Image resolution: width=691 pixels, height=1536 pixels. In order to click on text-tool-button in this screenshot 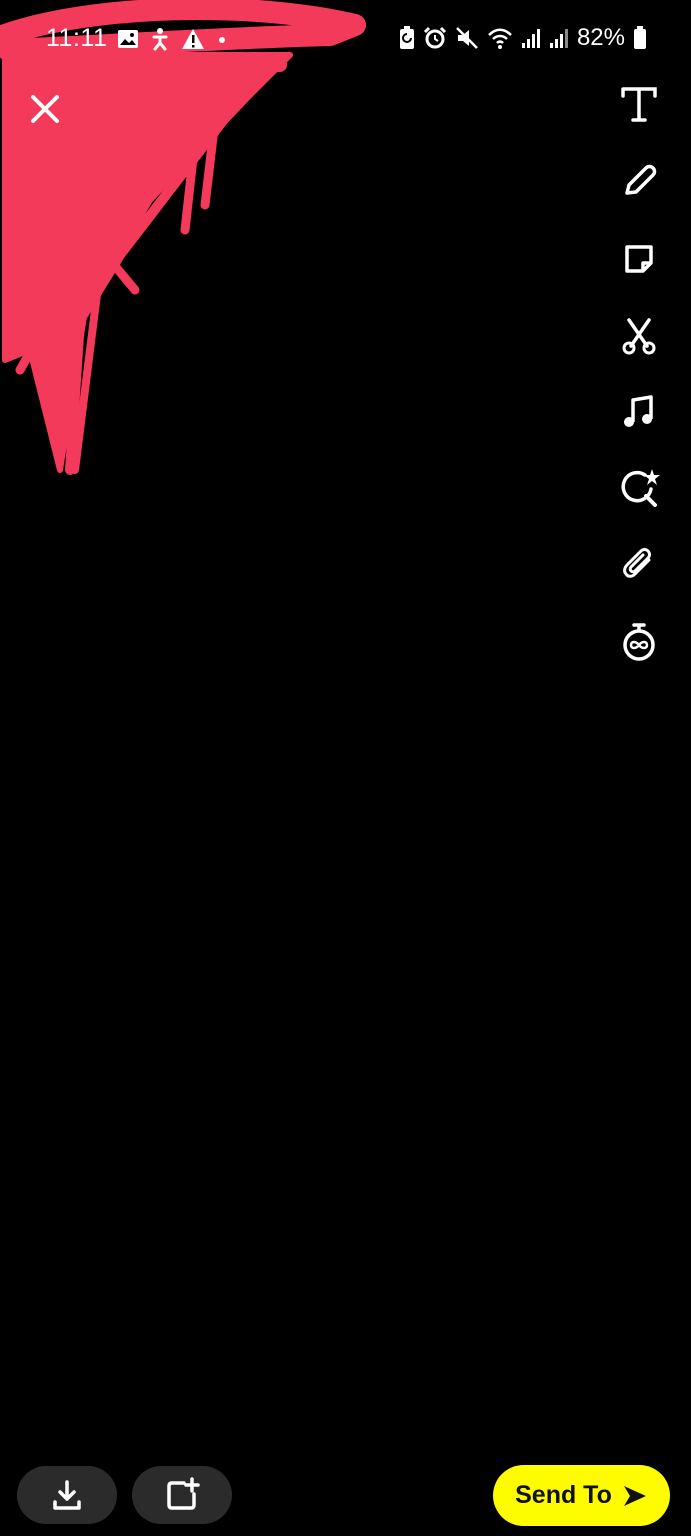, I will do `click(639, 104)`.